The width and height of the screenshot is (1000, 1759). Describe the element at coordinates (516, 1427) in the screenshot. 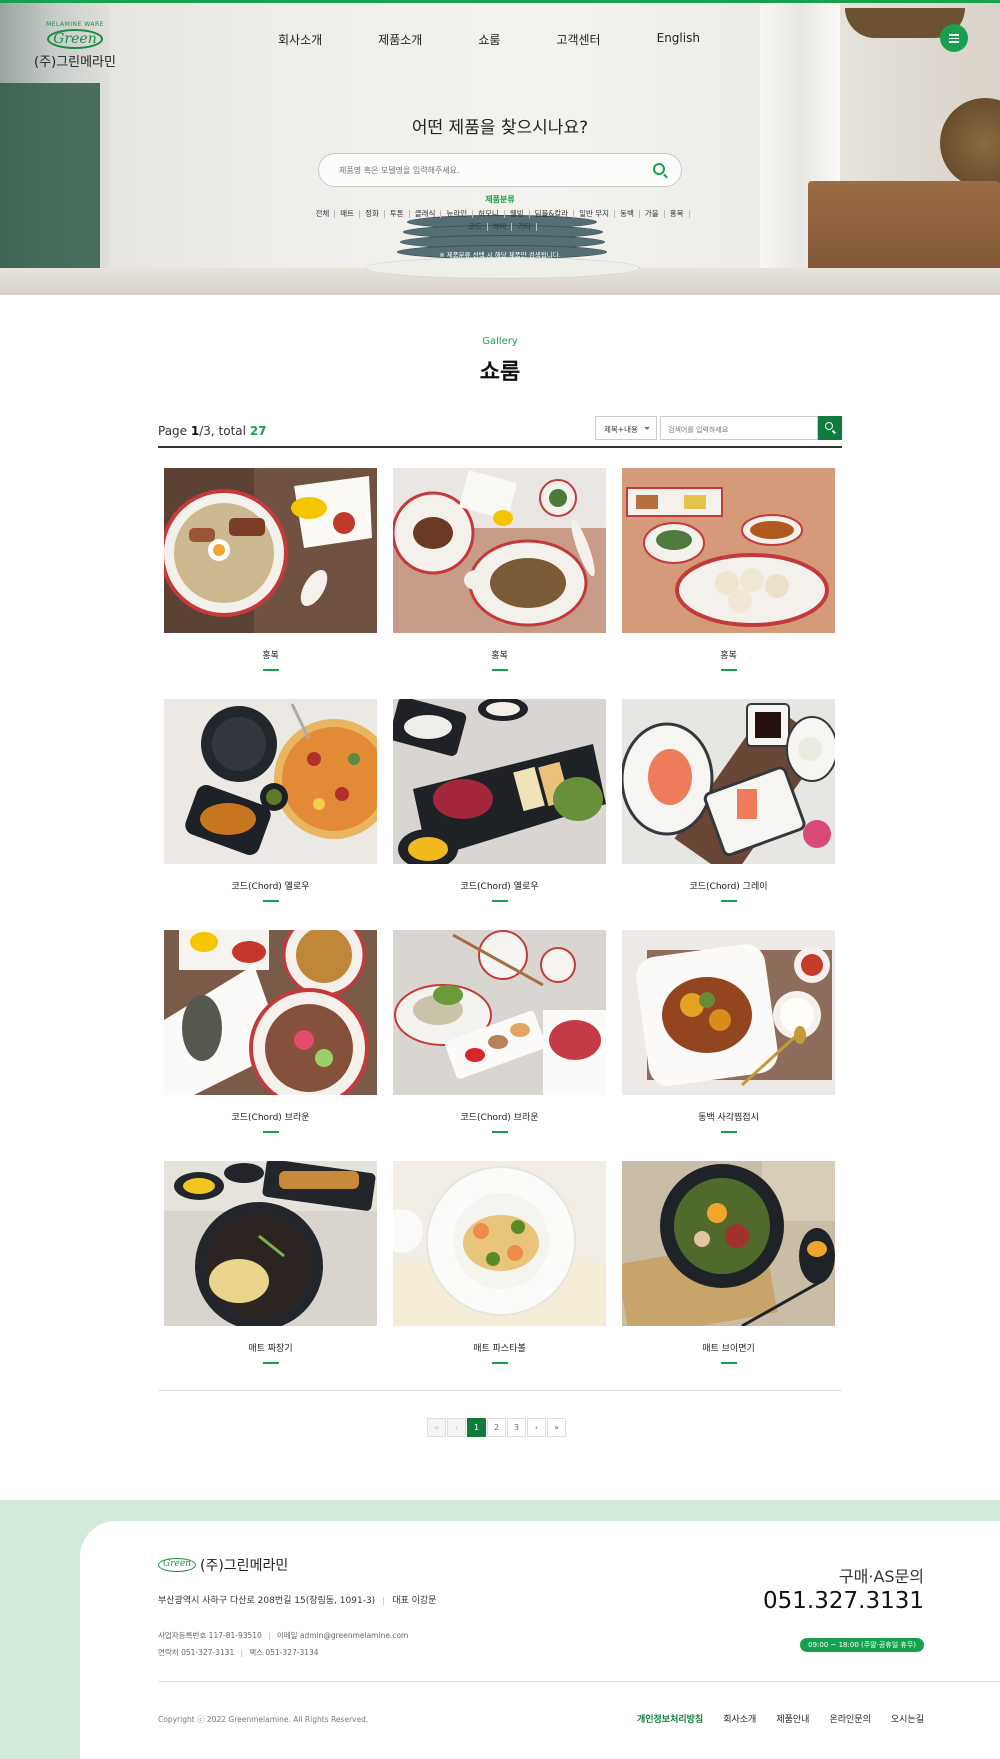

I see `pager-page-3: 3` at that location.